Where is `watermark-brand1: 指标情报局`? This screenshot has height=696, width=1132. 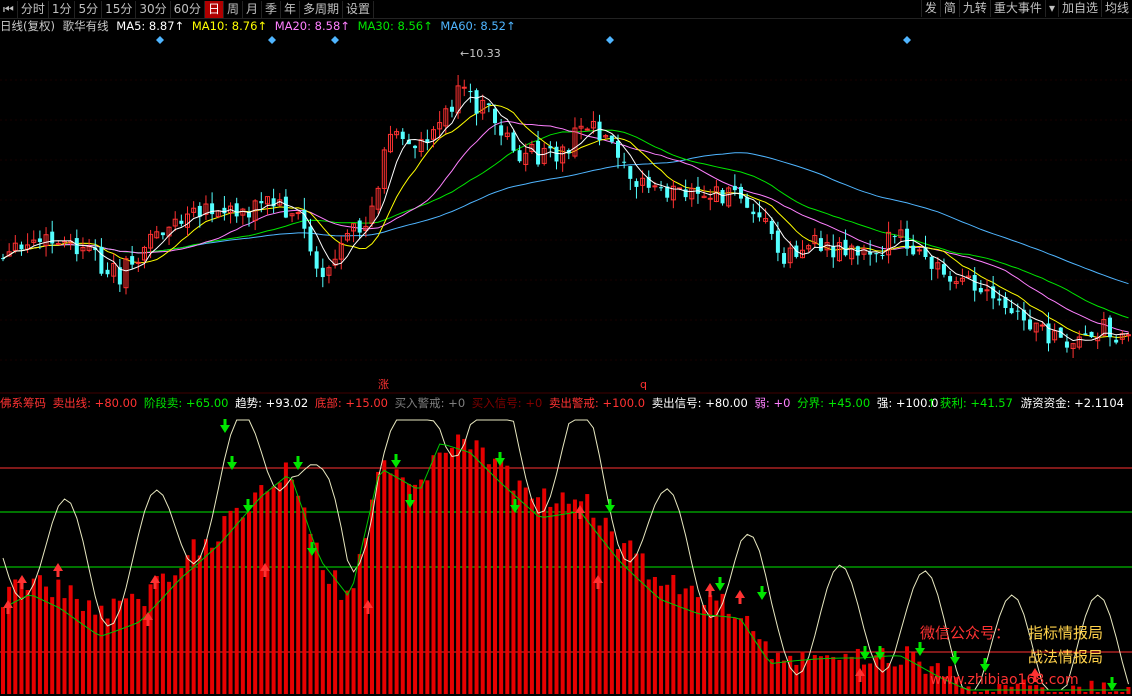 watermark-brand1: 指标情报局 is located at coordinates (1066, 633).